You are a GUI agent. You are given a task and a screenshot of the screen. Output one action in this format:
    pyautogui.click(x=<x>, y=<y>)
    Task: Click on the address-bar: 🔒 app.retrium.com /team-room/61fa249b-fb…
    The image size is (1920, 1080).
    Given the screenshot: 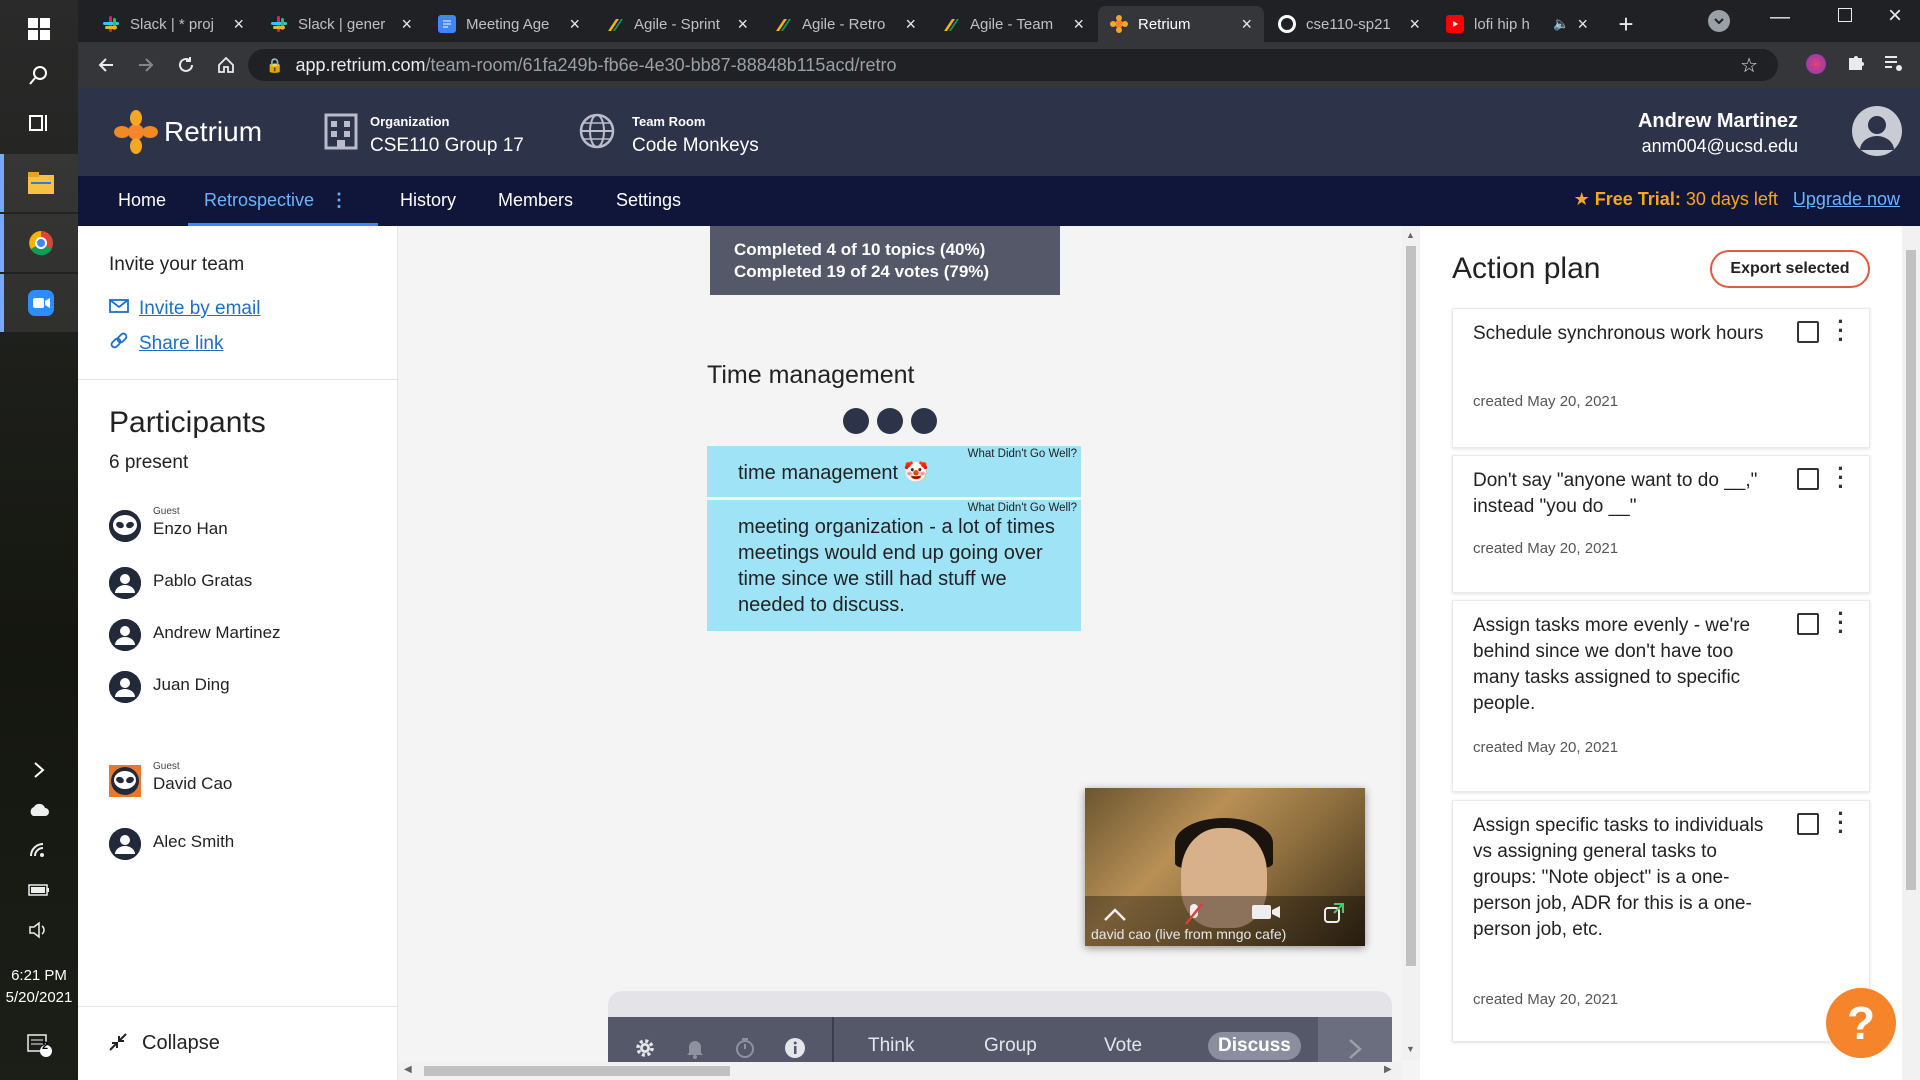 What is the action you would take?
    pyautogui.click(x=1013, y=65)
    